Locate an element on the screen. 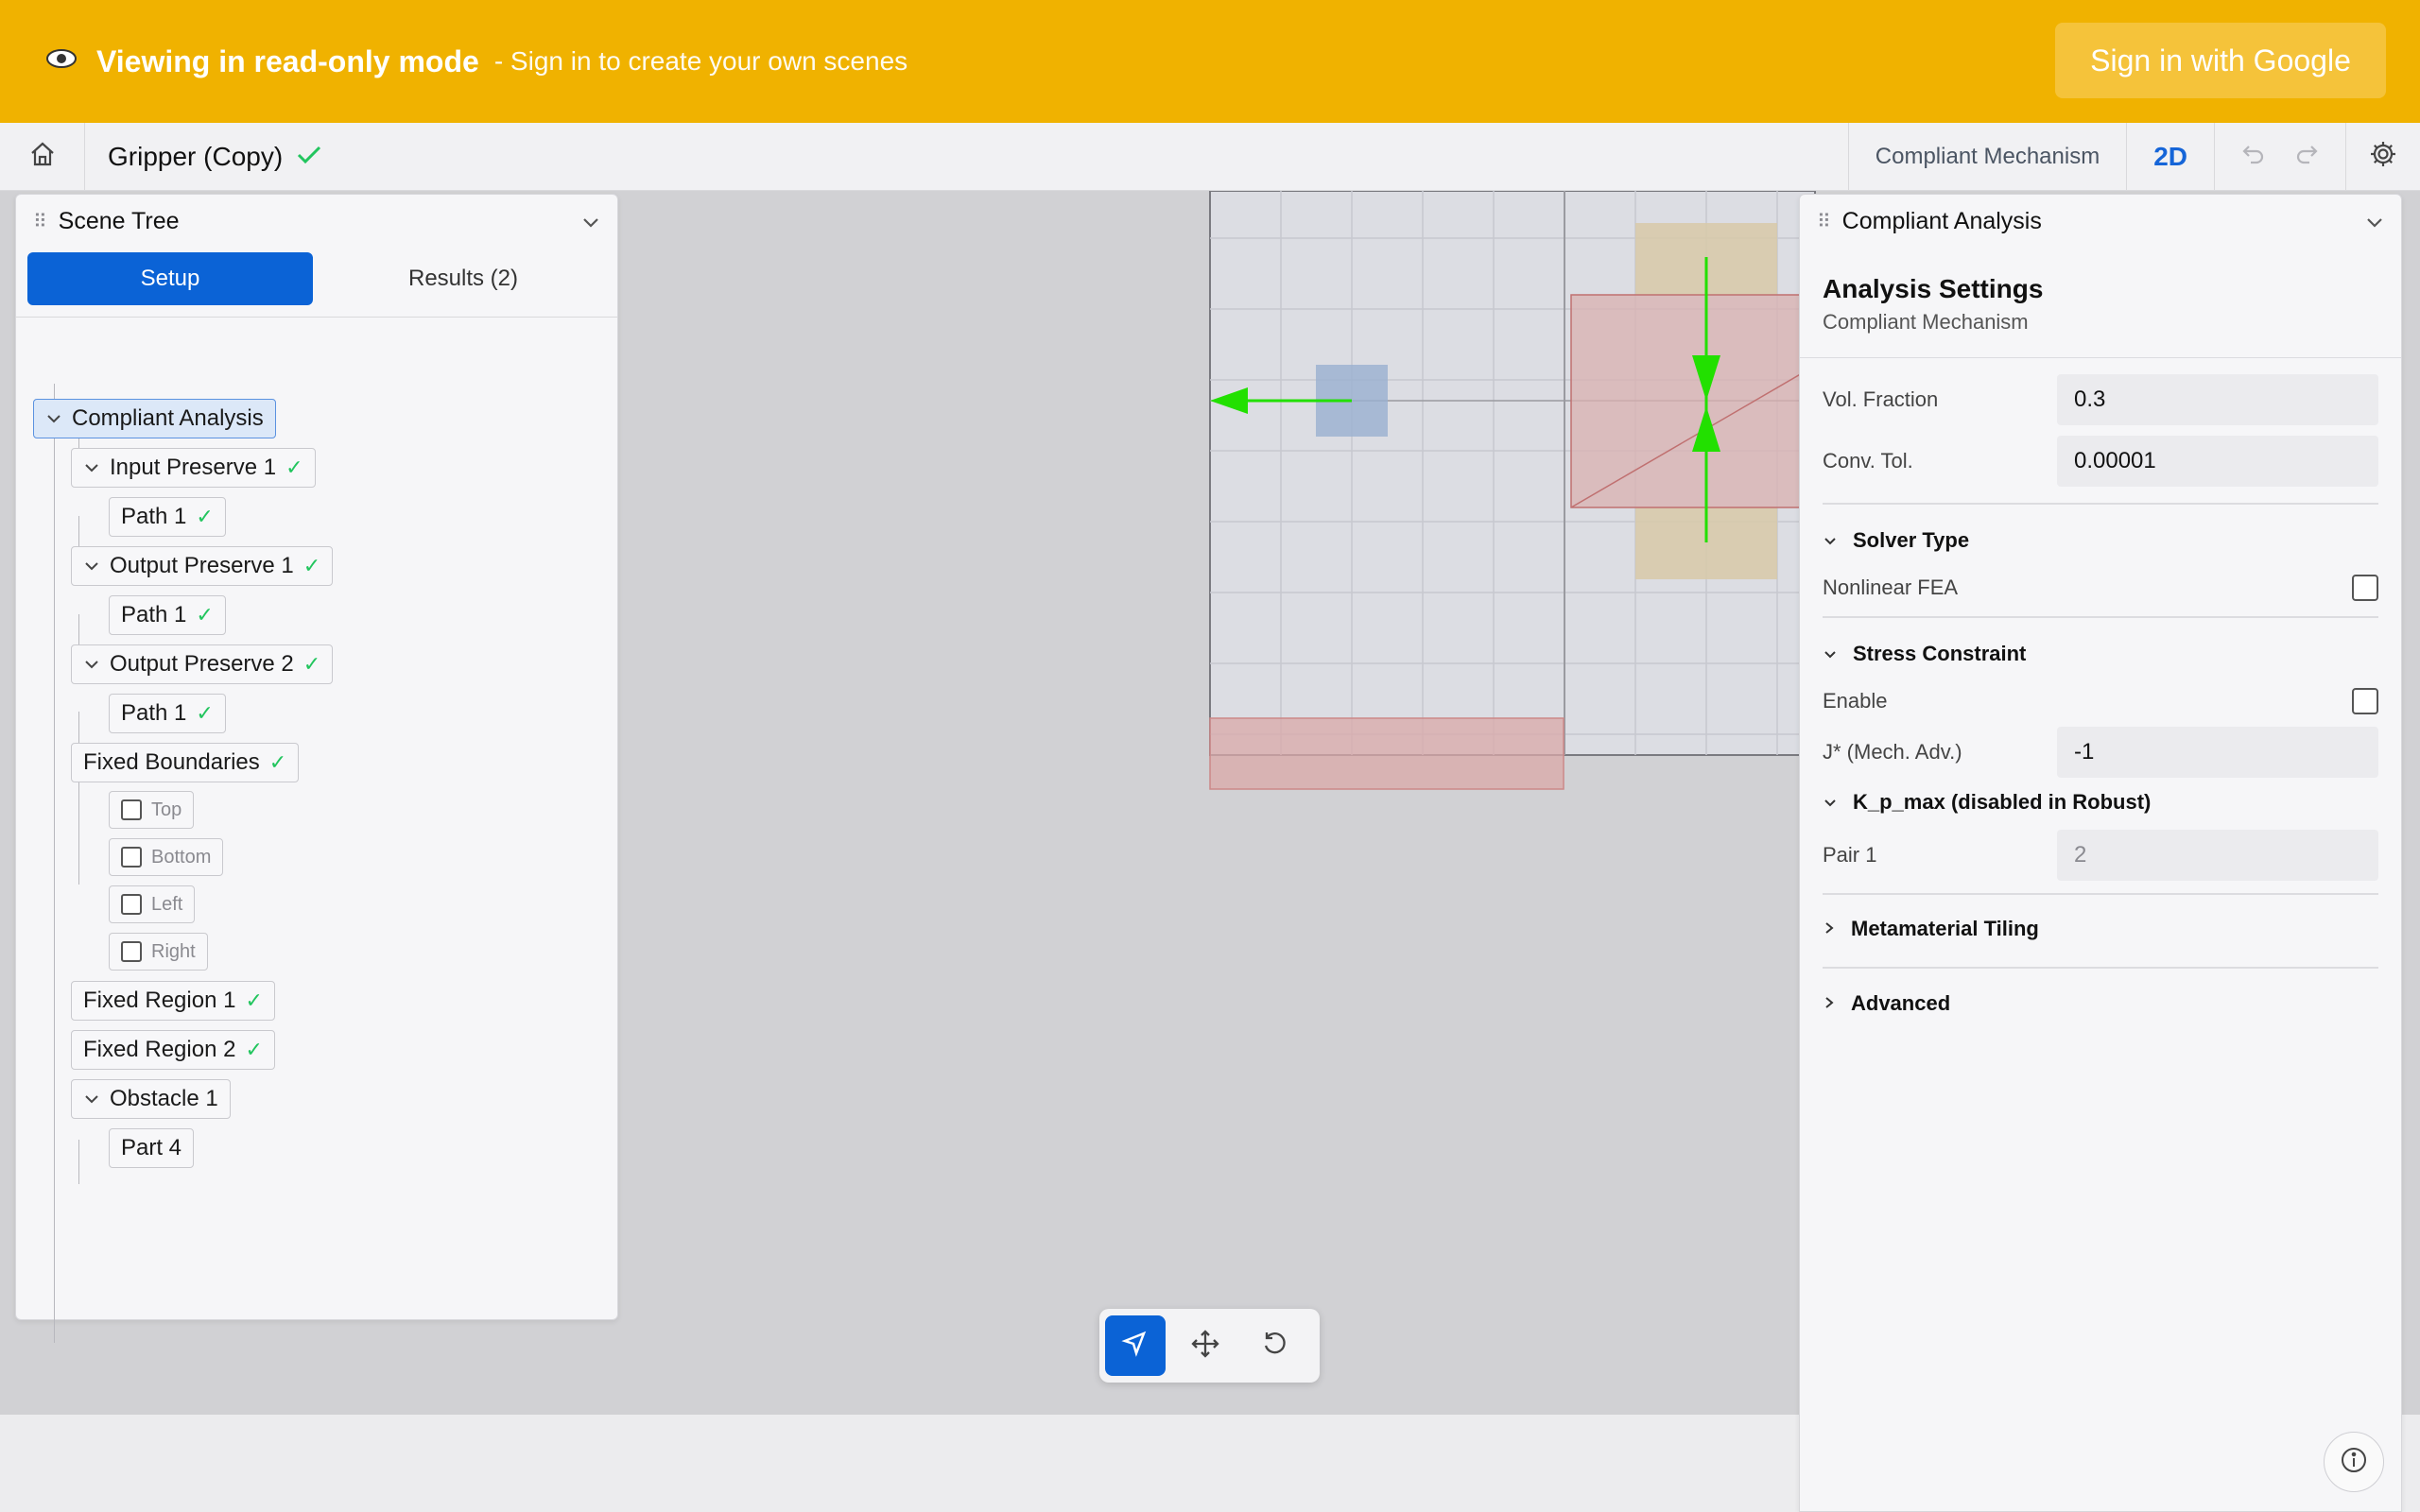  tree-node-part: Part 4 is located at coordinates (152, 1148).